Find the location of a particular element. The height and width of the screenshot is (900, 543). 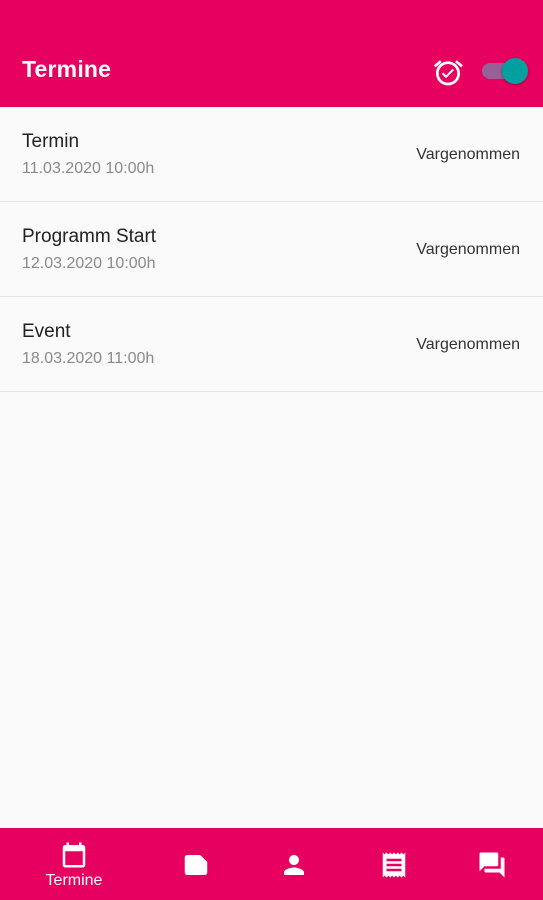

nav-item-receipt is located at coordinates (394, 864).